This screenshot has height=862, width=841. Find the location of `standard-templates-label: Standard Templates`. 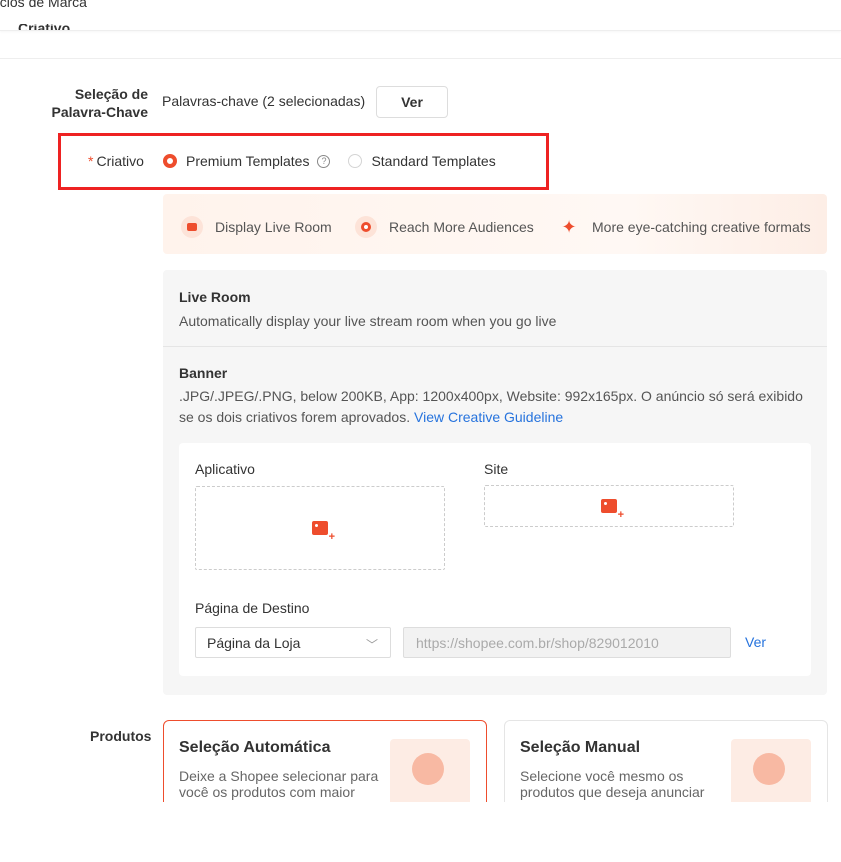

standard-templates-label: Standard Templates is located at coordinates (433, 161).